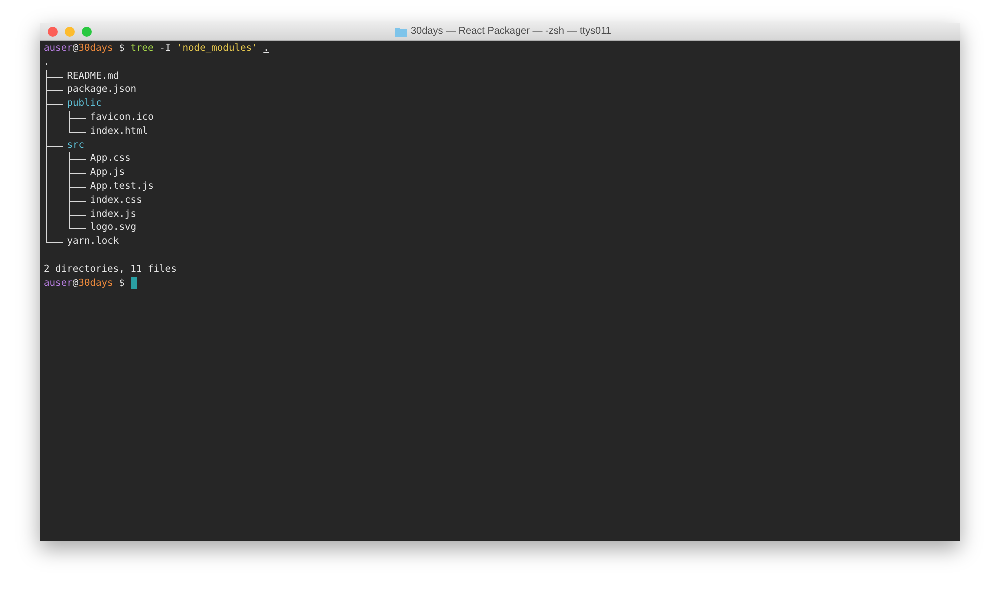 The width and height of the screenshot is (1000, 599). What do you see at coordinates (110, 159) in the screenshot?
I see `file-name: App.css` at bounding box center [110, 159].